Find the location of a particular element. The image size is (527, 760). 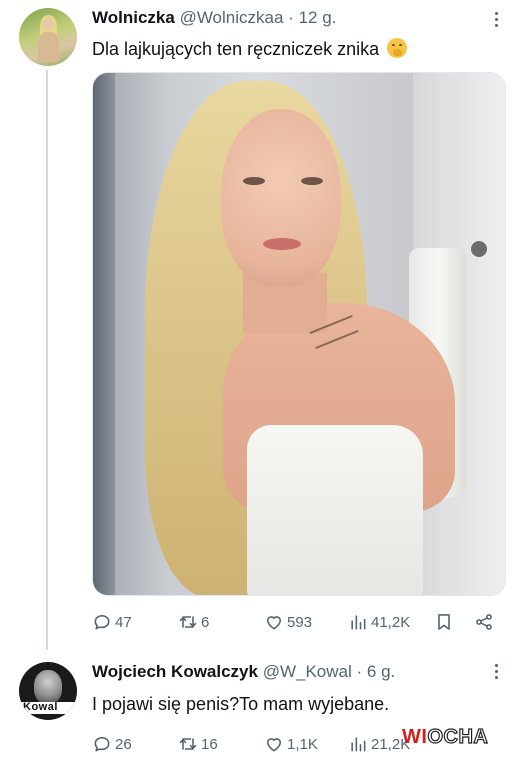

tweet-actions: 47 6 593 41,2K is located at coordinates (297, 622).